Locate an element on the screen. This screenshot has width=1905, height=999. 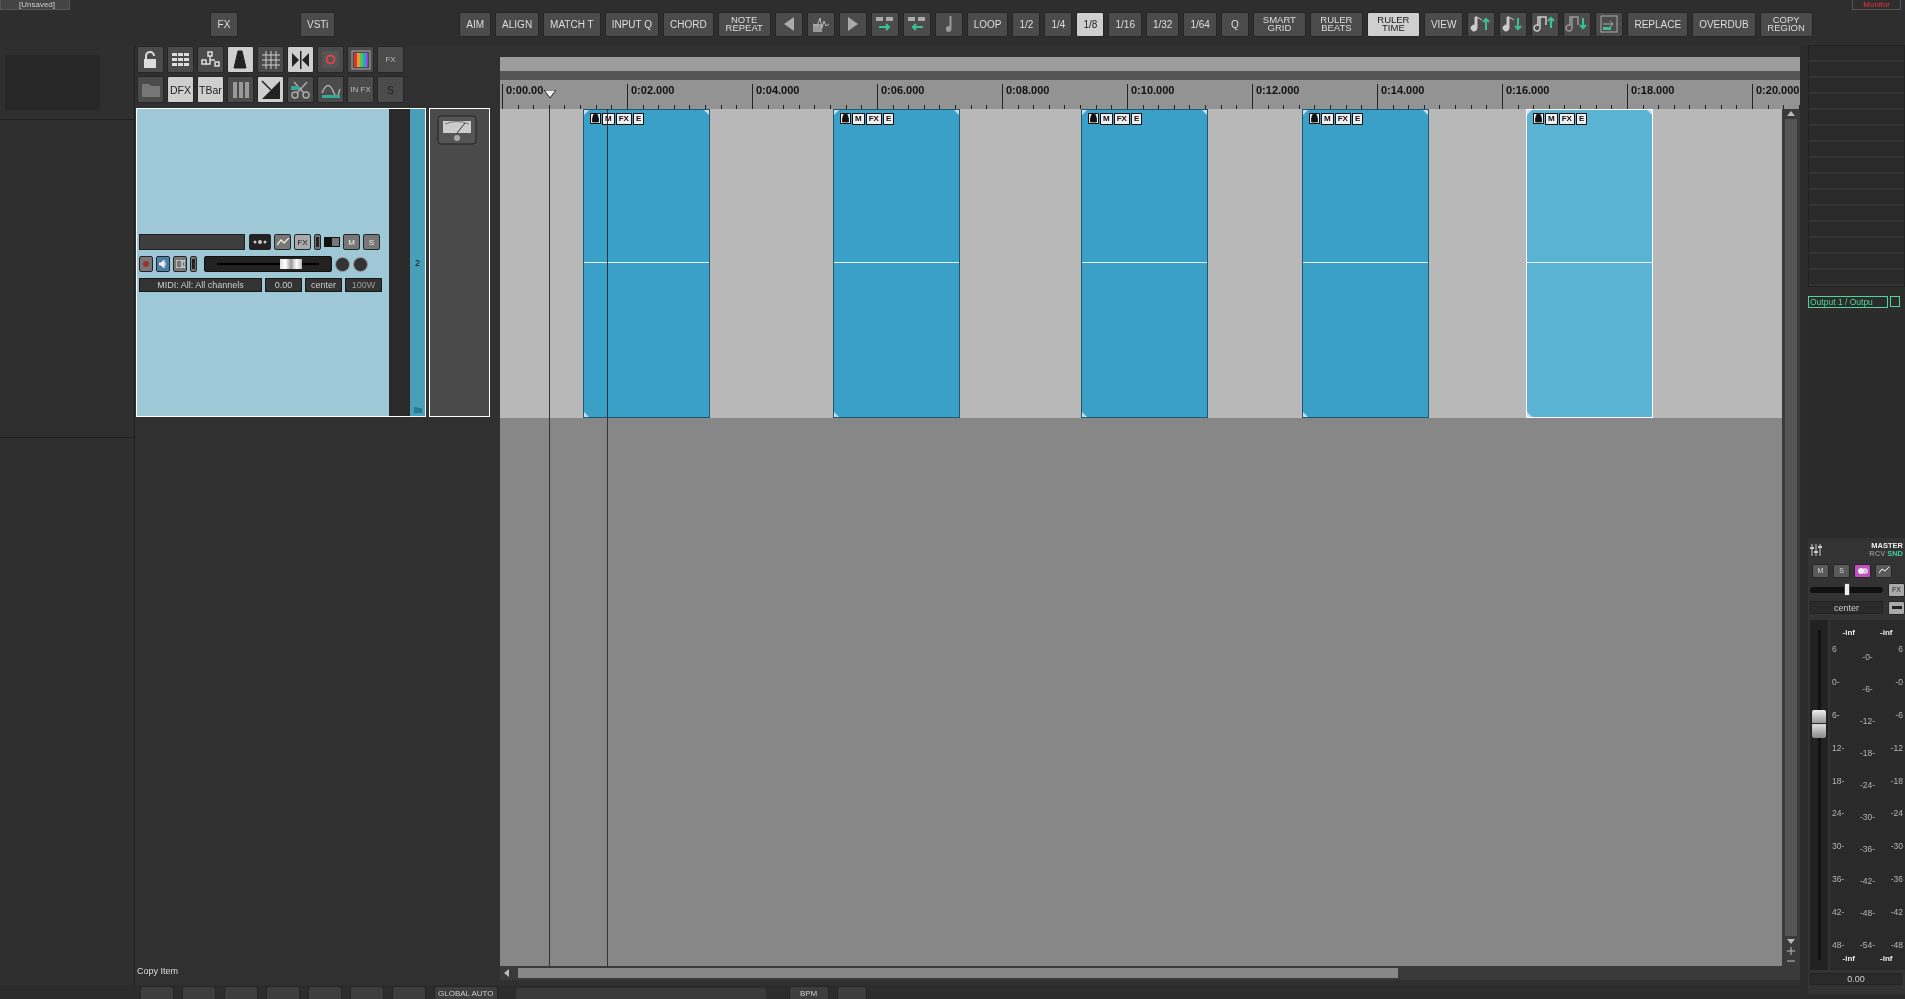
toolbar-button: VIEW is located at coordinates (1443, 24).